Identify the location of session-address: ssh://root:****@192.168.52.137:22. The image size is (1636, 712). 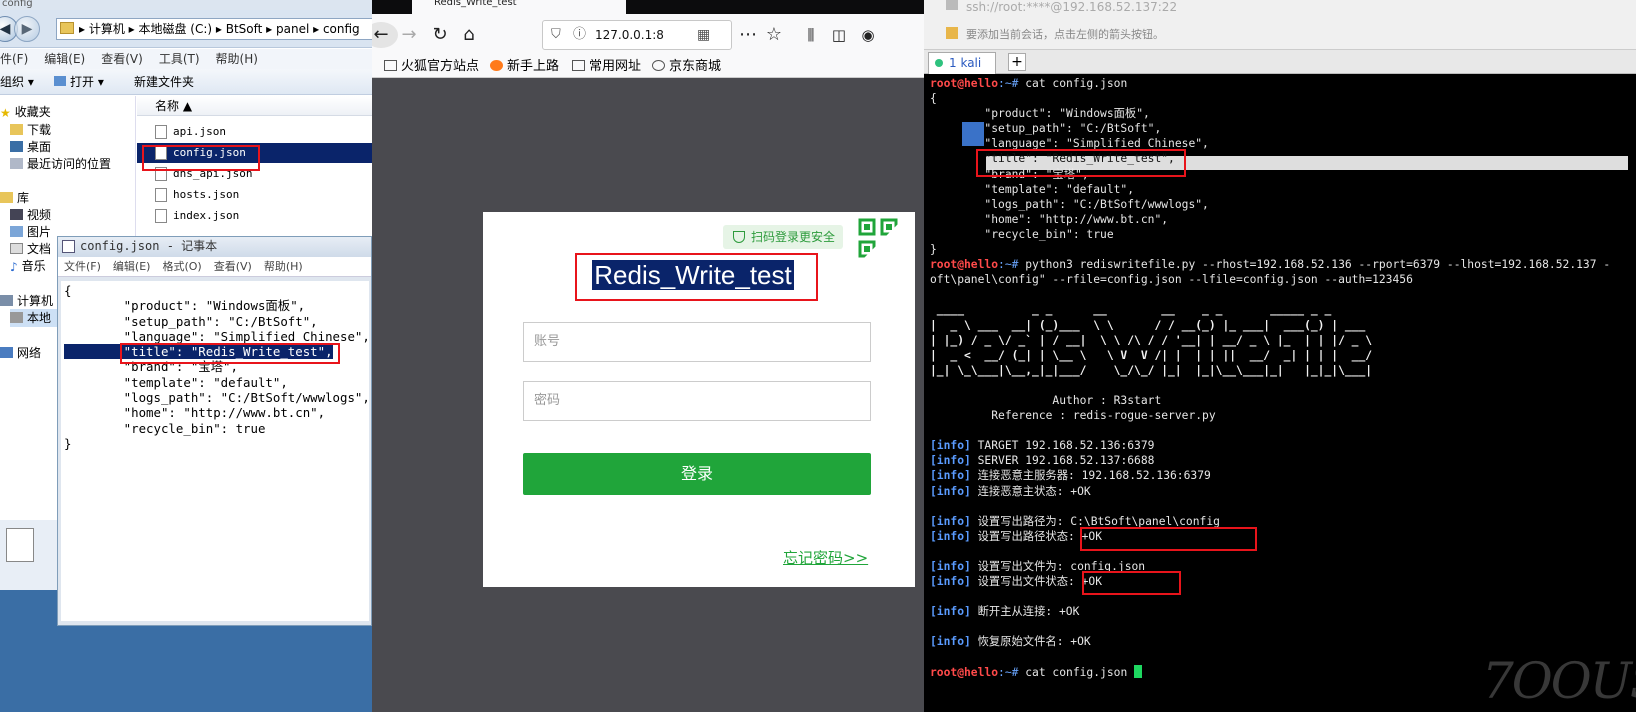
(1071, 7).